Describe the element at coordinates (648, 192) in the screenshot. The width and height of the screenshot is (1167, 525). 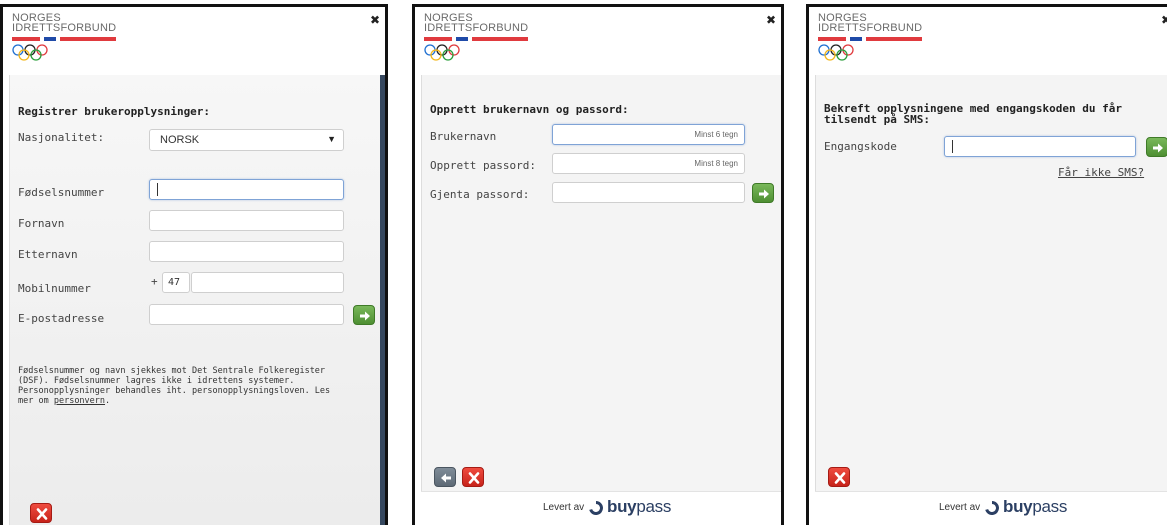
I see `repeat-password-input` at that location.